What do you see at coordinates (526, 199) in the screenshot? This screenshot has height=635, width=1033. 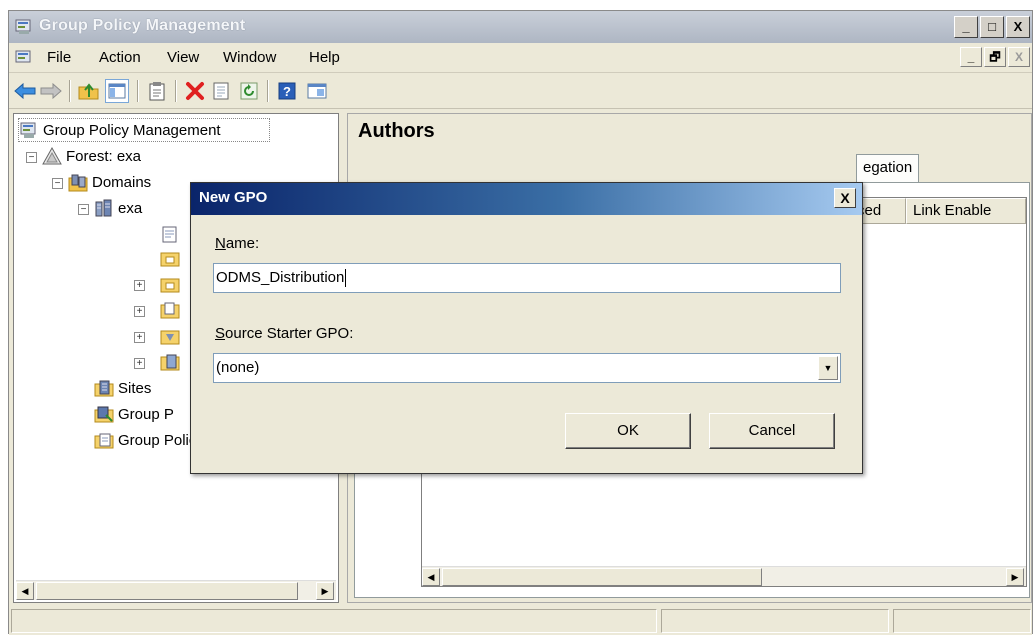 I see `dialog-titlebar: New GPO X` at bounding box center [526, 199].